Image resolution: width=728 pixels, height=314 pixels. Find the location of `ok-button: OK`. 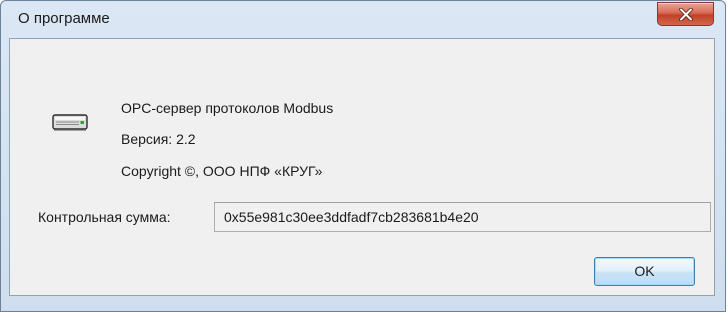

ok-button: OK is located at coordinates (644, 271).